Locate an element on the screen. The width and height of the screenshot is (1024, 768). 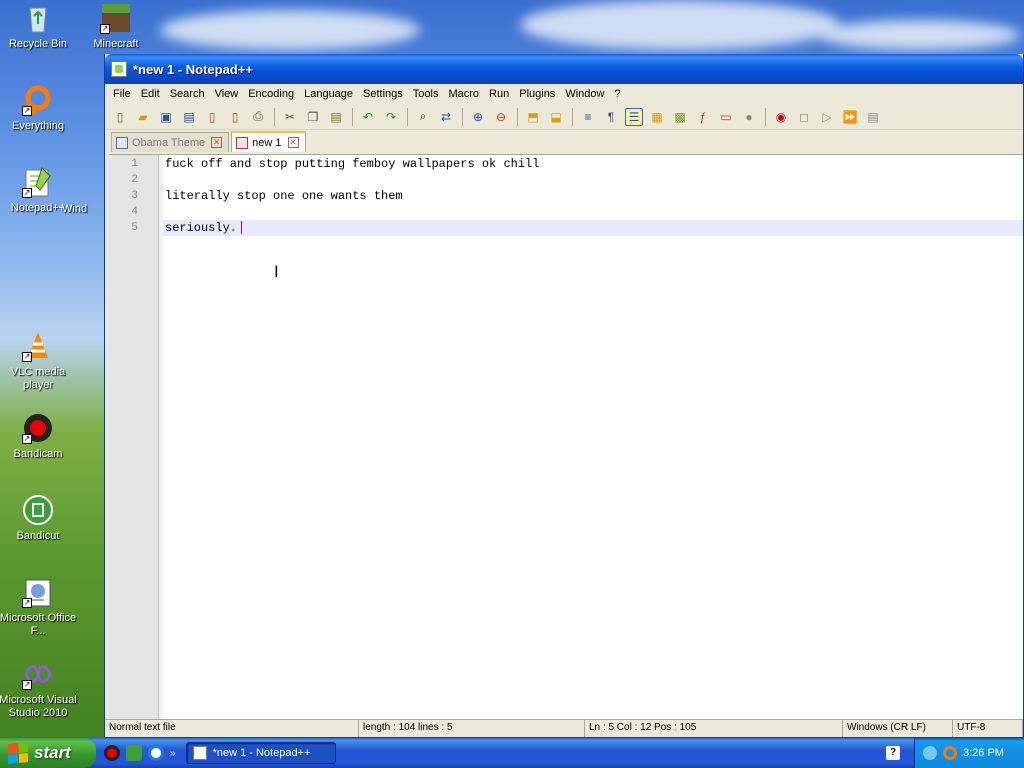
macro-stop-icon: ◻ is located at coordinates (804, 117).